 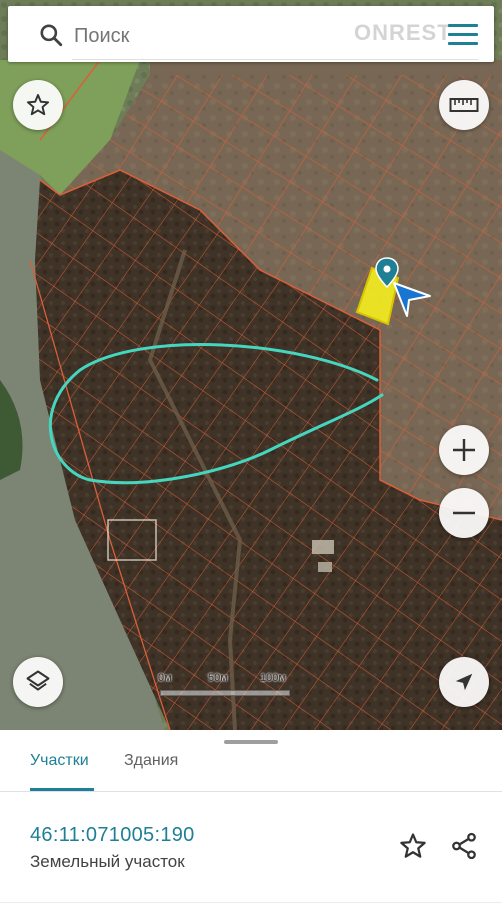 I want to click on favorite-button, so click(x=38, y=105).